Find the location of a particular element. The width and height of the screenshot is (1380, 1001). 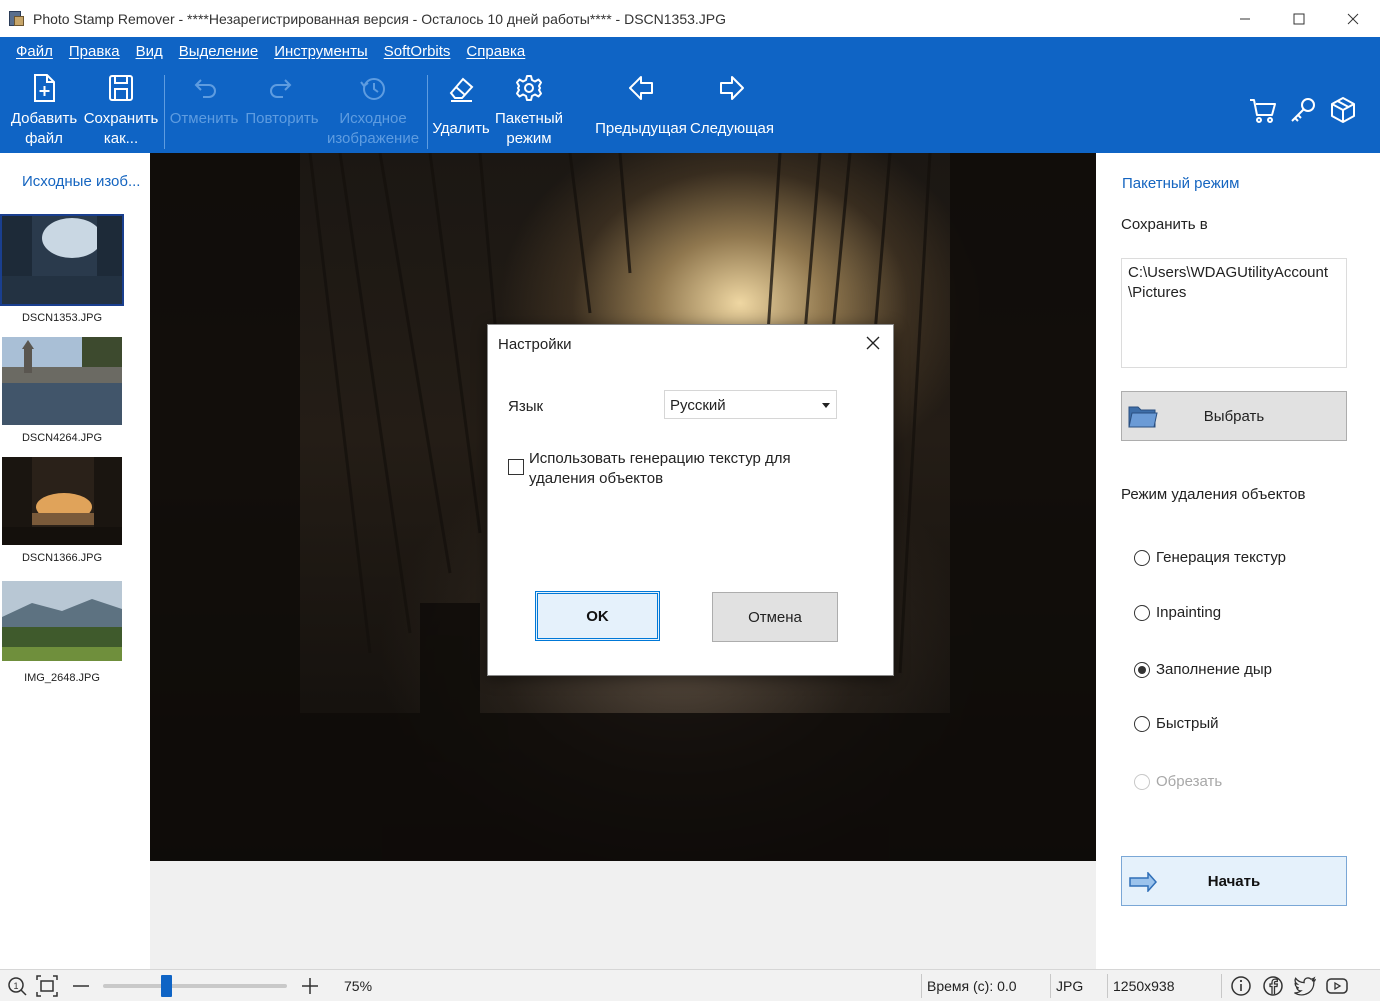

undo-icon is located at coordinates (205, 88).